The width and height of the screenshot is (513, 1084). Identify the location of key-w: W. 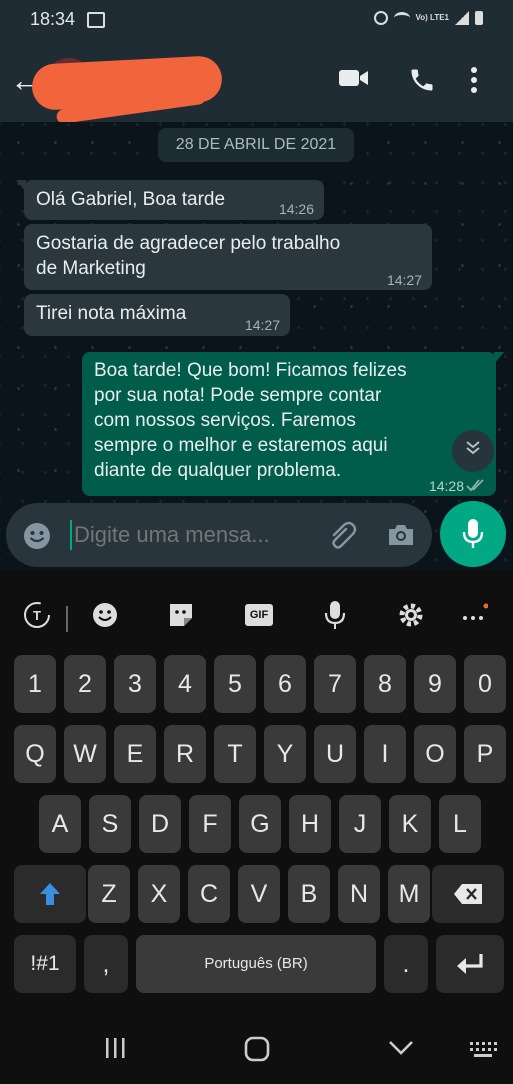
(85, 754).